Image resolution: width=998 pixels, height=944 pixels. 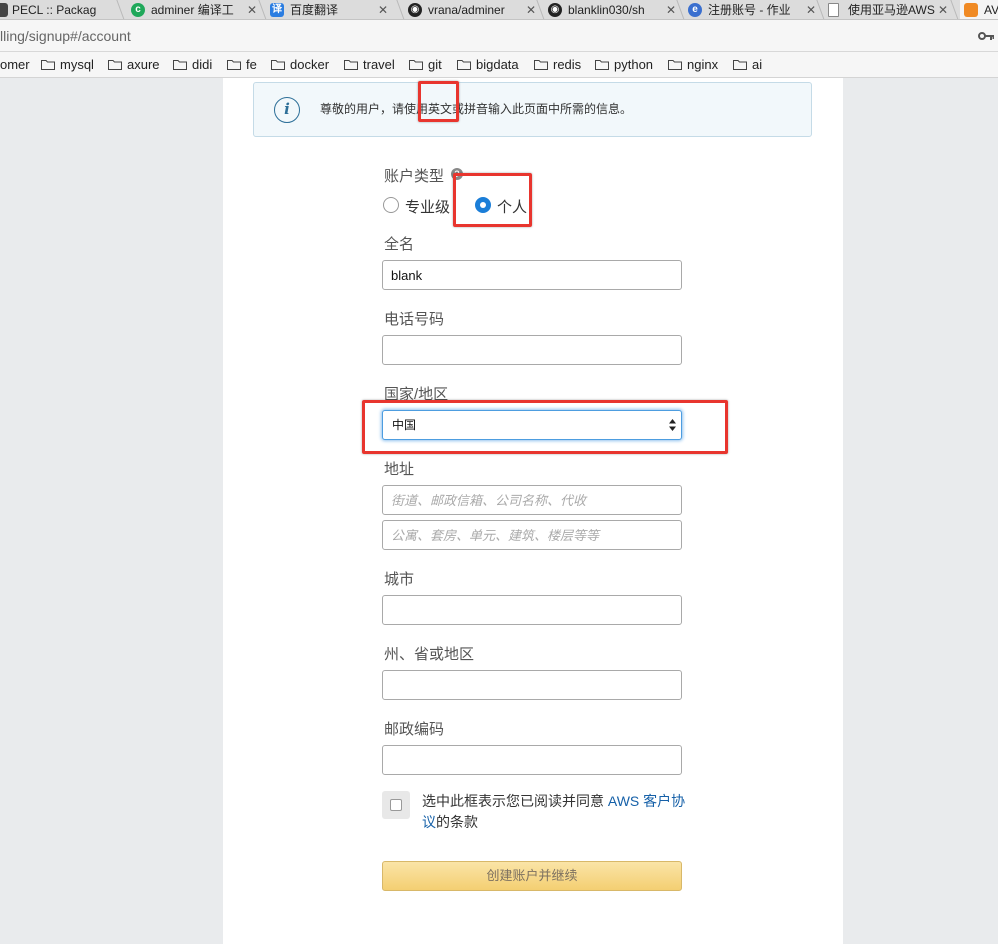 What do you see at coordinates (532, 760) in the screenshot?
I see `postal-code-input` at bounding box center [532, 760].